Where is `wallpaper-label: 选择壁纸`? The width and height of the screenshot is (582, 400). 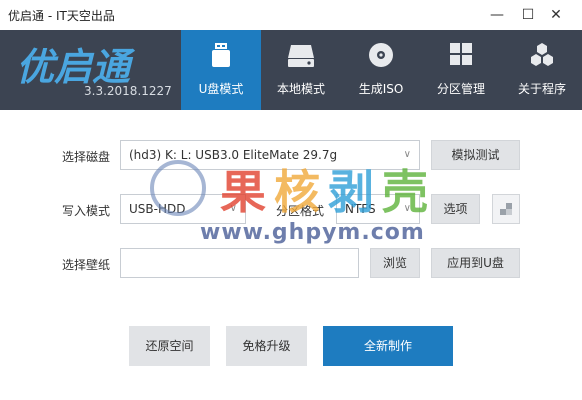 wallpaper-label: 选择壁纸 is located at coordinates (86, 265).